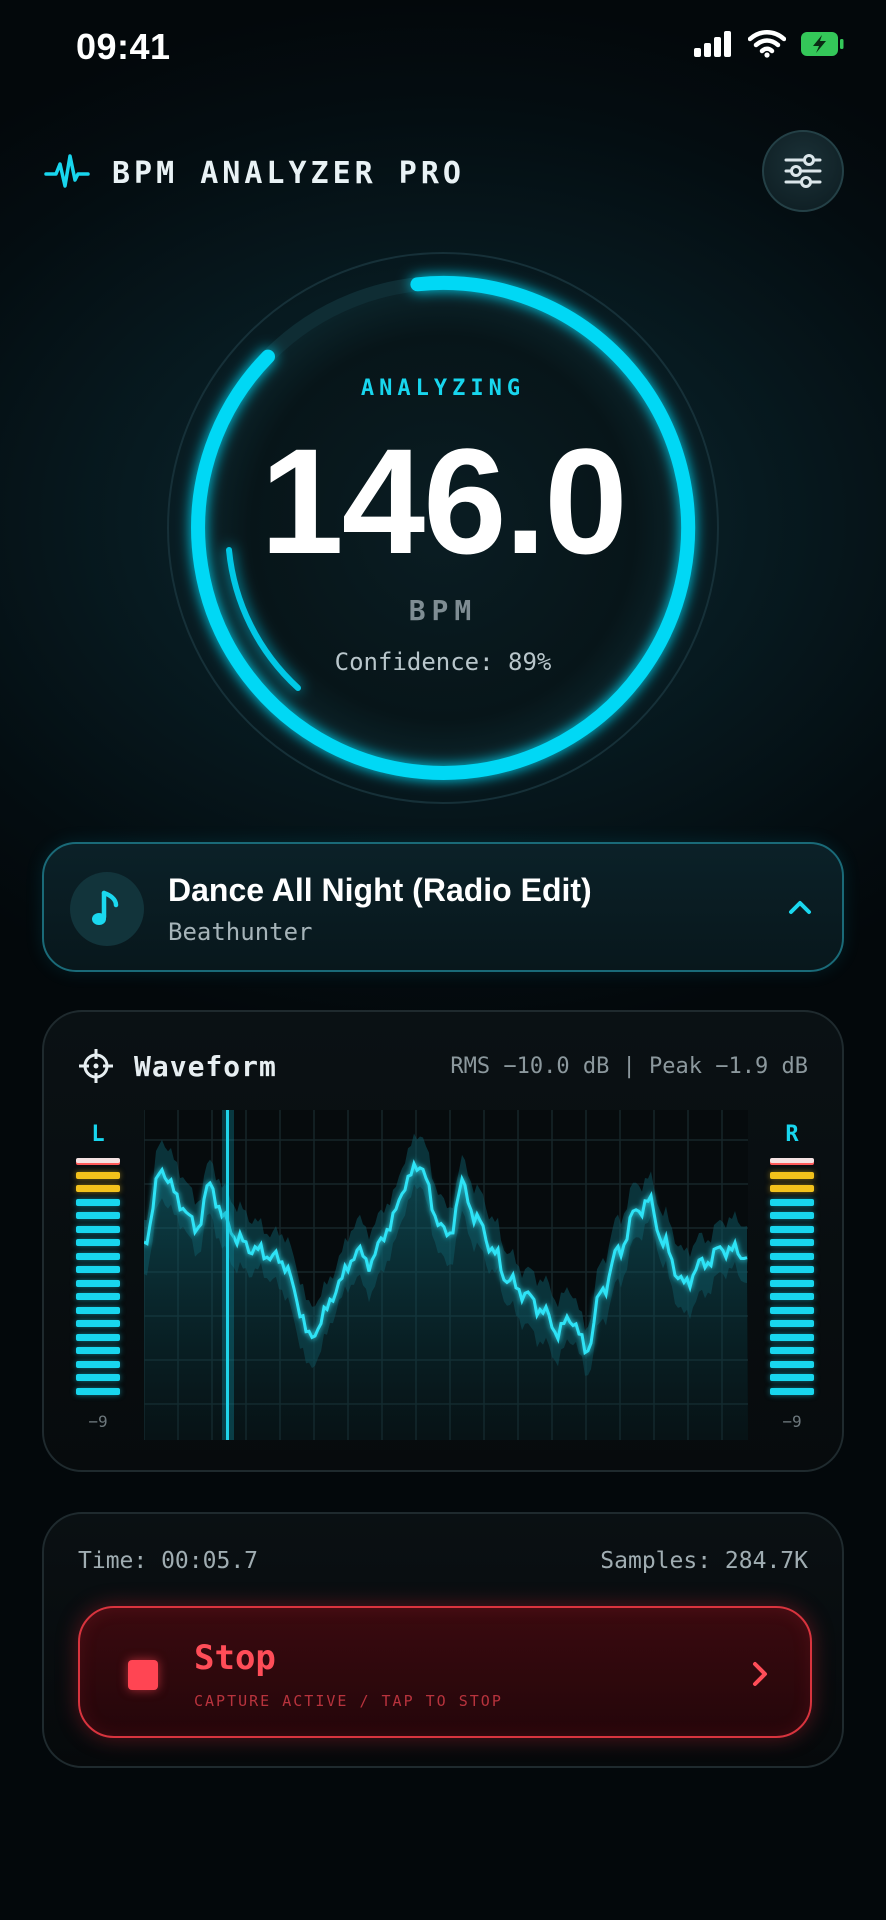 This screenshot has height=1920, width=886. What do you see at coordinates (704, 1561) in the screenshot?
I see `capture-samples: Samples: 284.7K` at bounding box center [704, 1561].